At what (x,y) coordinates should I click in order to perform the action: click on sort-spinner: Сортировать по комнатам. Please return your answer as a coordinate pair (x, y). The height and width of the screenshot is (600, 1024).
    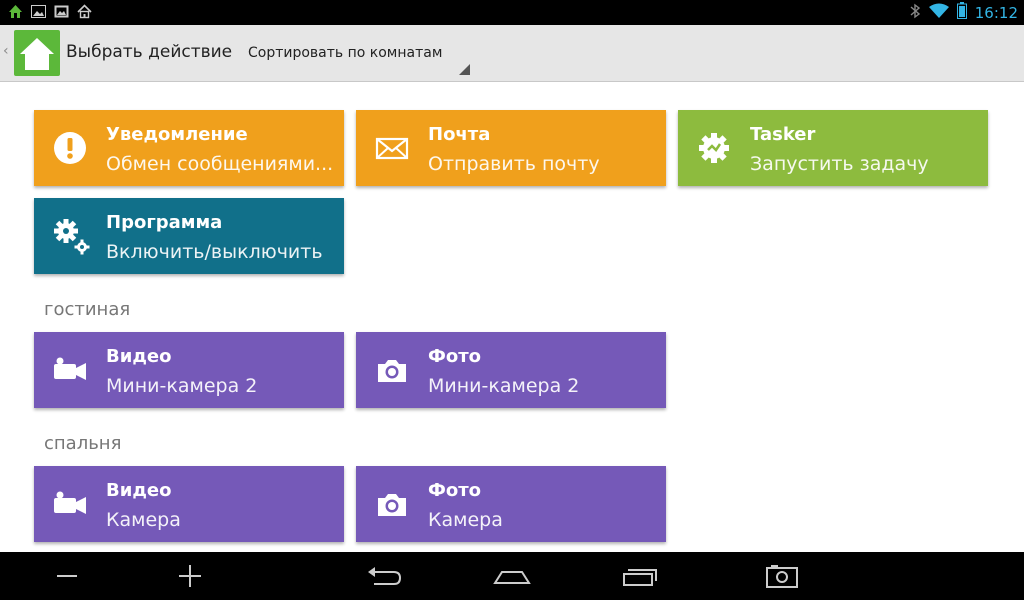
    Looking at the image, I should click on (359, 60).